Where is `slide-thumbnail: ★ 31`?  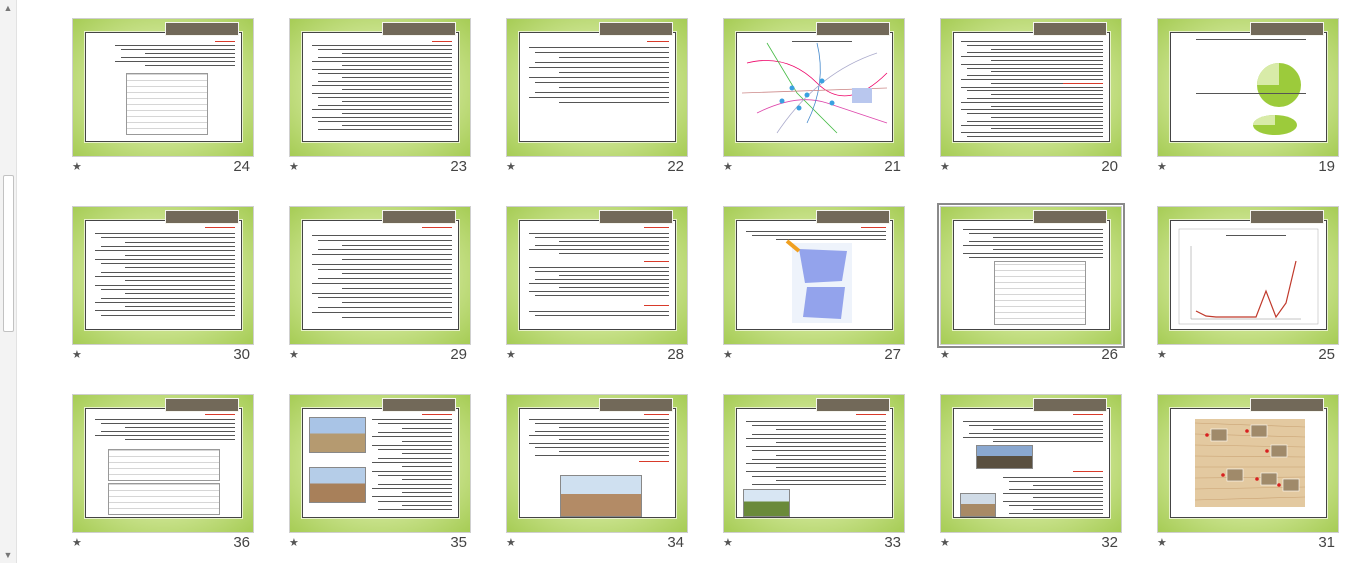
slide-thumbnail: ★ 31 is located at coordinates (1248, 474).